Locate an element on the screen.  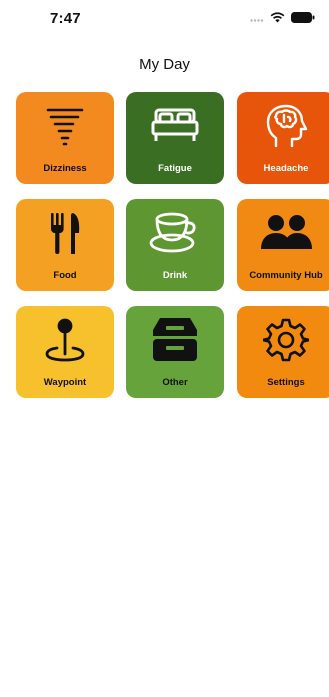
community-hub-tile: Community Hub is located at coordinates (283, 245).